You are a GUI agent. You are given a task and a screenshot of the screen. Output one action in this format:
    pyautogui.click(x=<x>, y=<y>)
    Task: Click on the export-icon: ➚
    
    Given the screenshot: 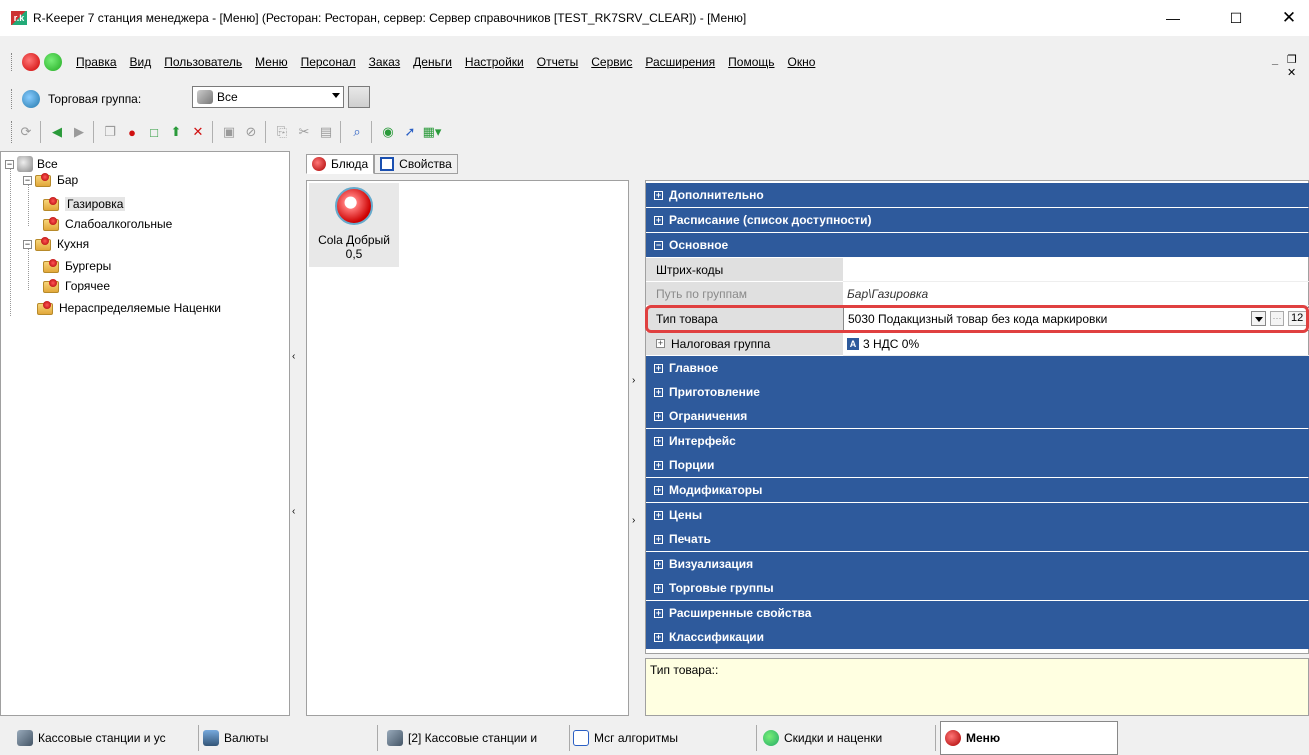 What is the action you would take?
    pyautogui.click(x=410, y=132)
    